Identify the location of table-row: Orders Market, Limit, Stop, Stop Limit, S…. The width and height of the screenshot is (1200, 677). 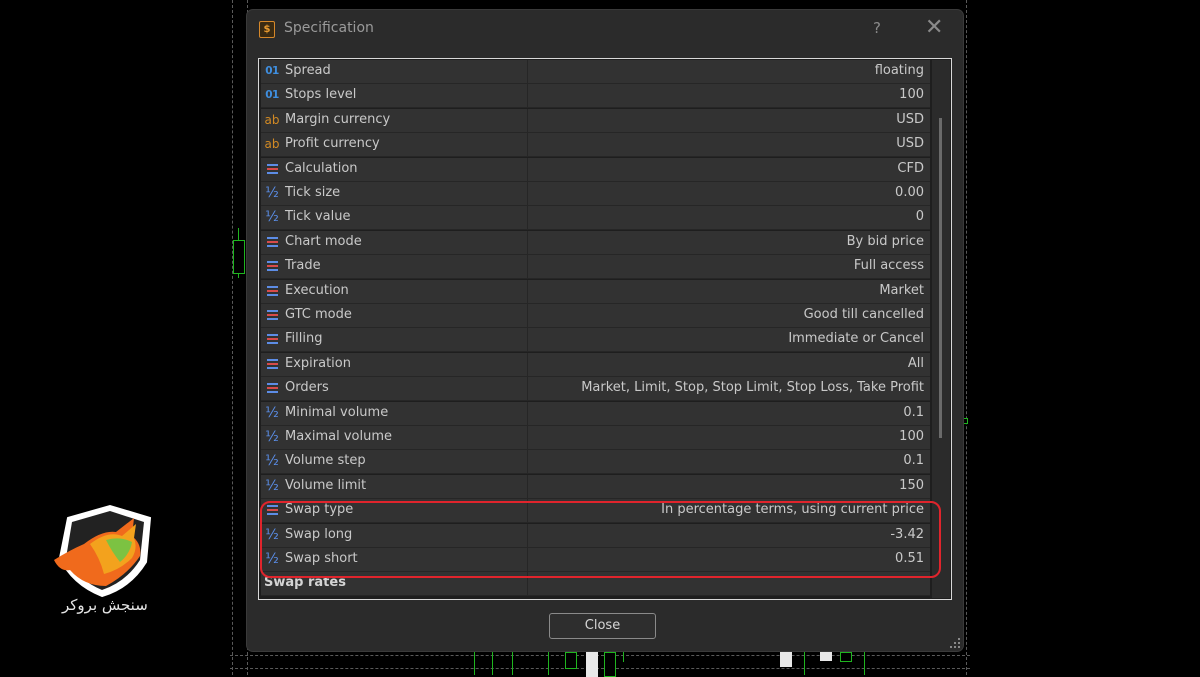
(595, 389).